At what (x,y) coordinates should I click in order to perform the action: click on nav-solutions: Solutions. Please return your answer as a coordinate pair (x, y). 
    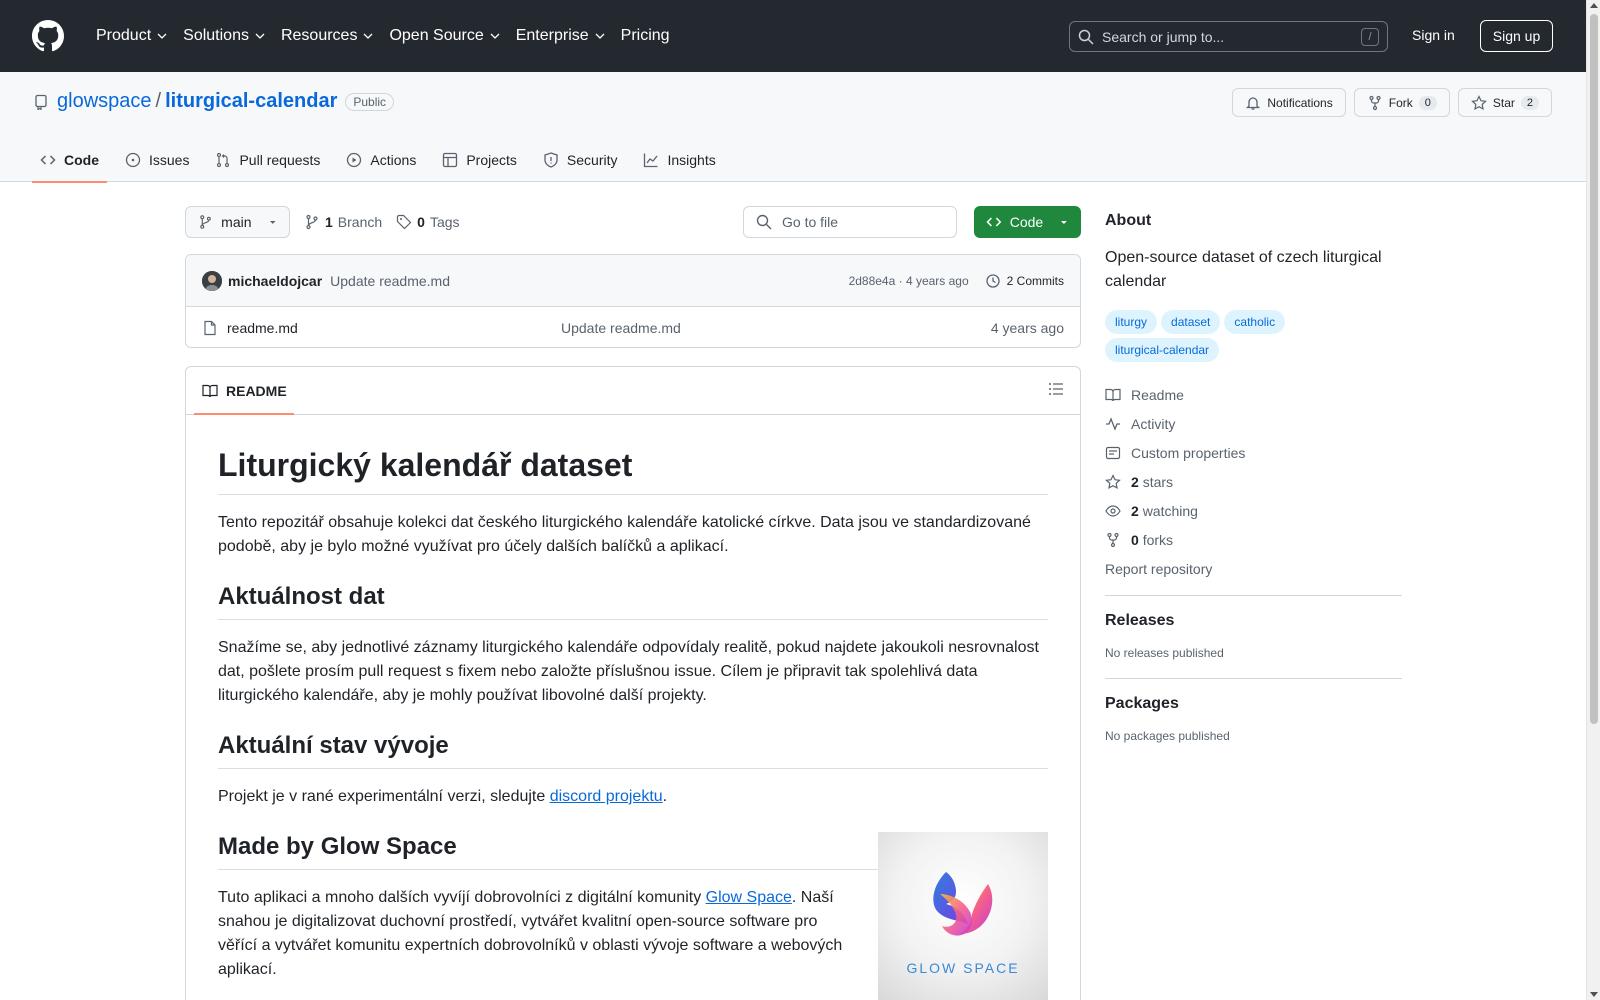
    Looking at the image, I should click on (224, 36).